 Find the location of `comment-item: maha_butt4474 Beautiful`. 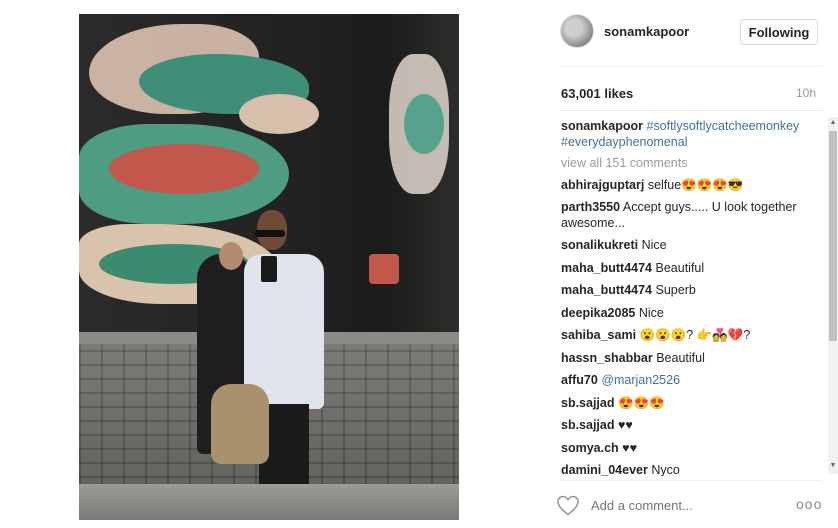

comment-item: maha_butt4474 Beautiful is located at coordinates (693, 269).